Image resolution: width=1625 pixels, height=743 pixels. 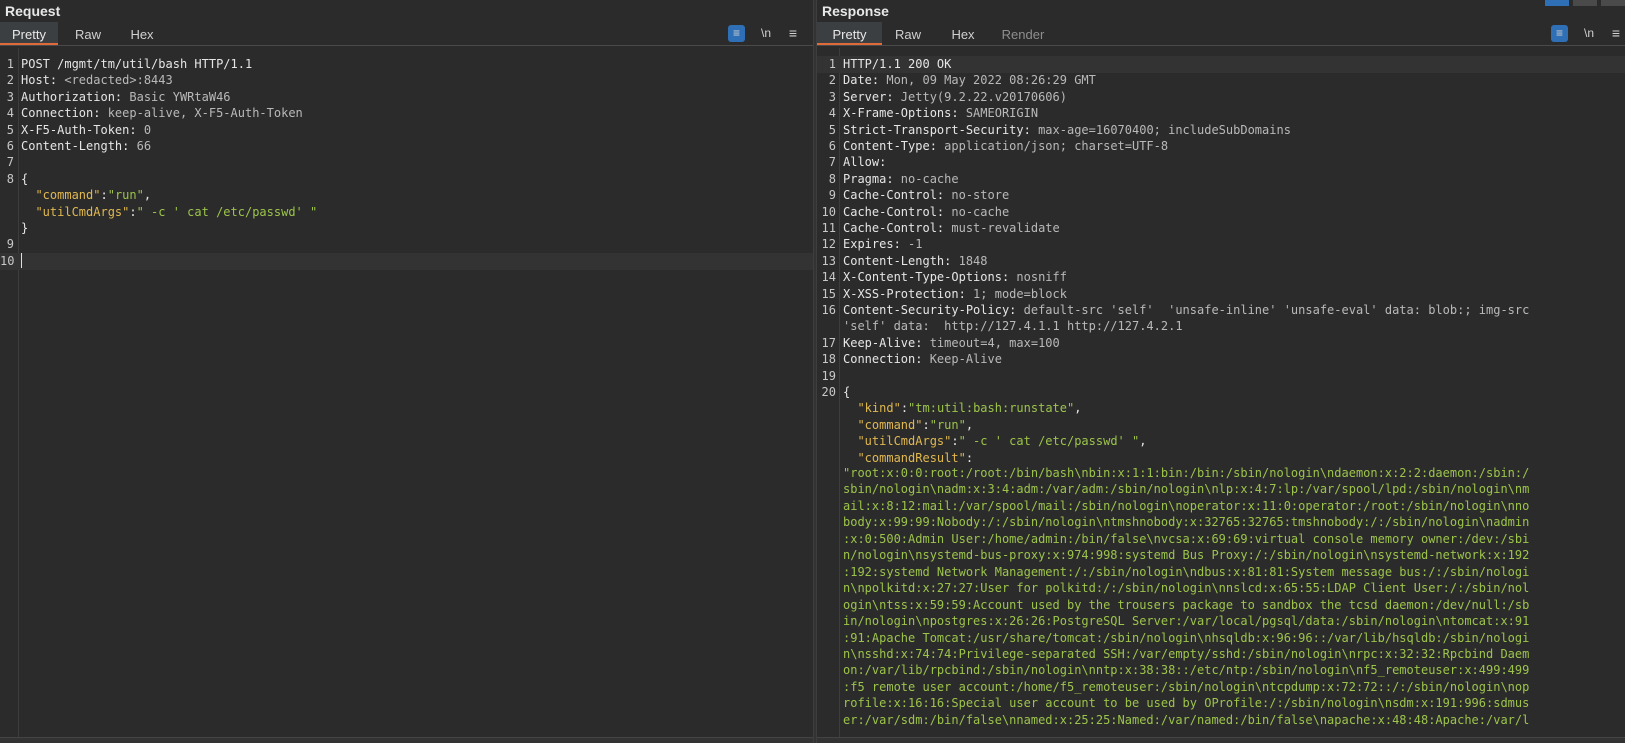 What do you see at coordinates (847, 392) in the screenshot?
I see `header-name: {` at bounding box center [847, 392].